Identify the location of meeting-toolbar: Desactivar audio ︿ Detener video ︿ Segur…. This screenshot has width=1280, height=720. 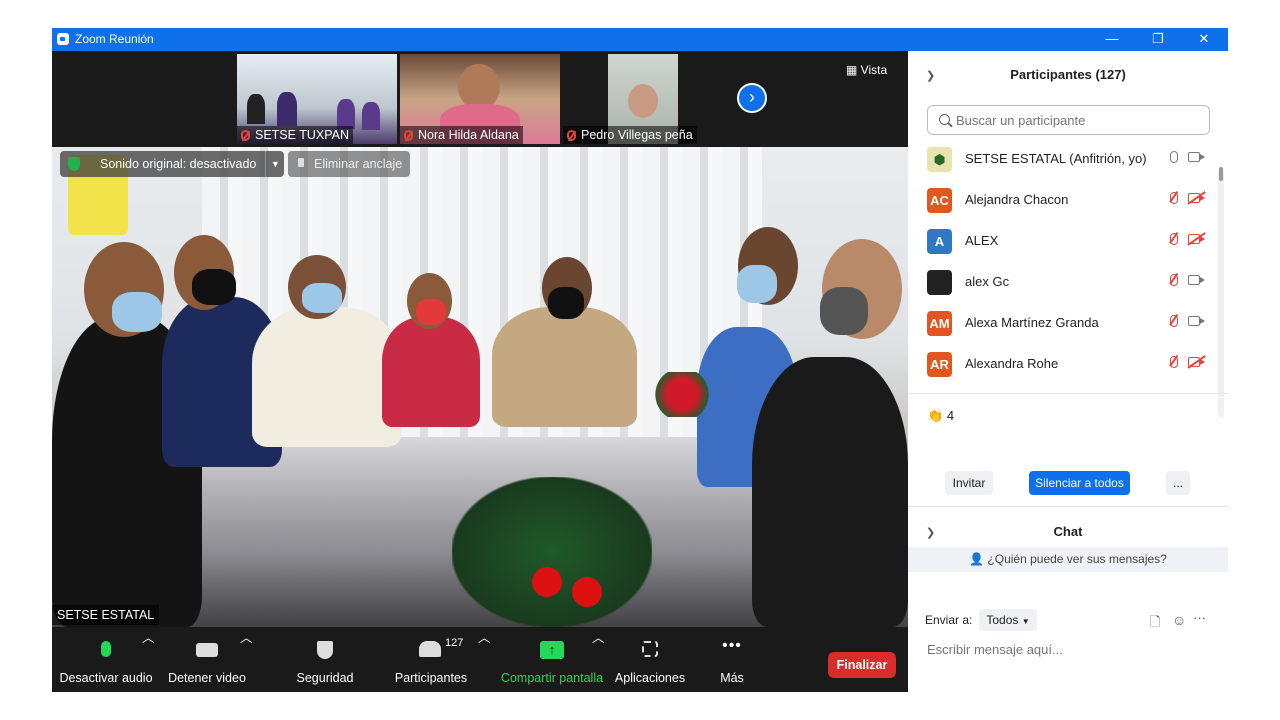
(480, 659).